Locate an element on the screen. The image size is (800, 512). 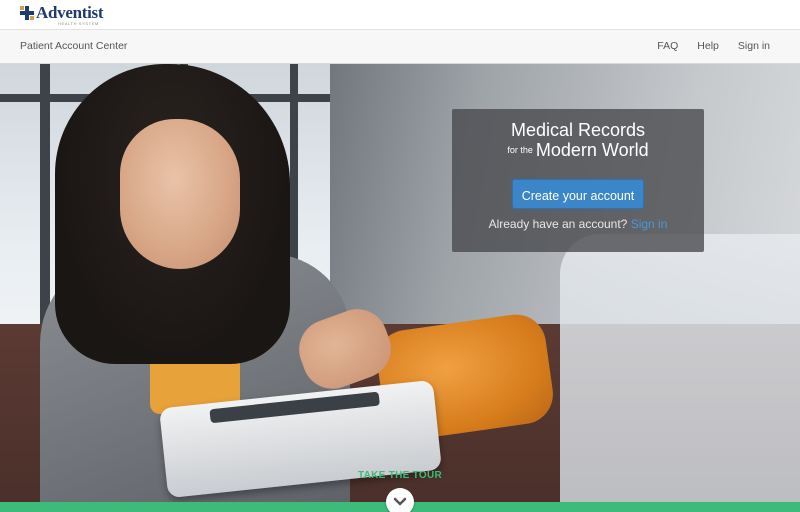
nav-links: FAQ Help Sign in is located at coordinates (713, 46).